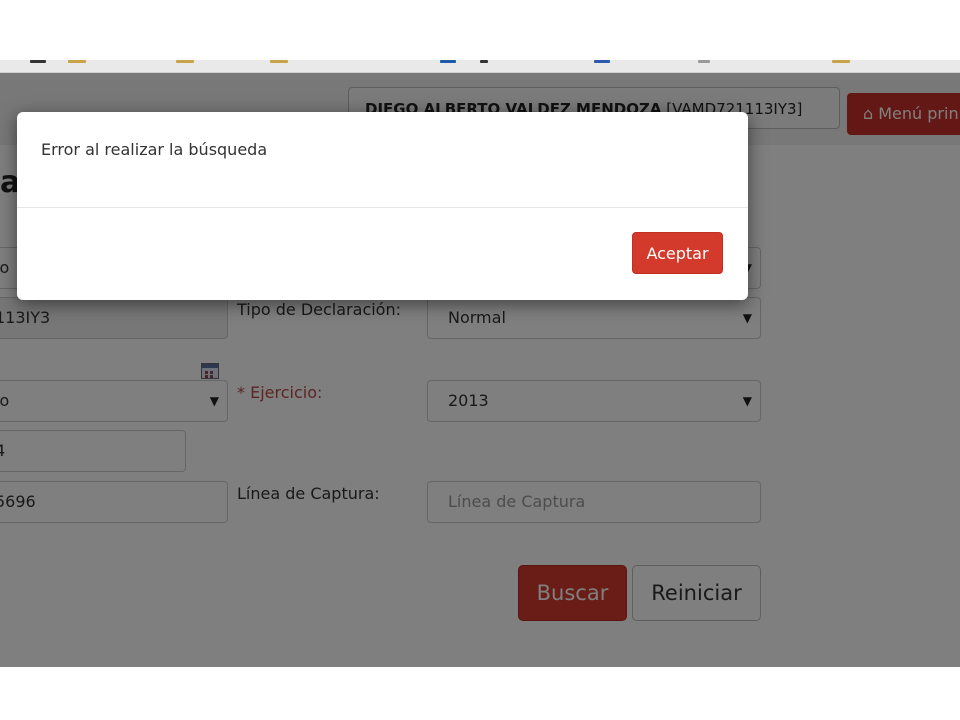  Describe the element at coordinates (480, 66) in the screenshot. I see `bookmarks-bar` at that location.